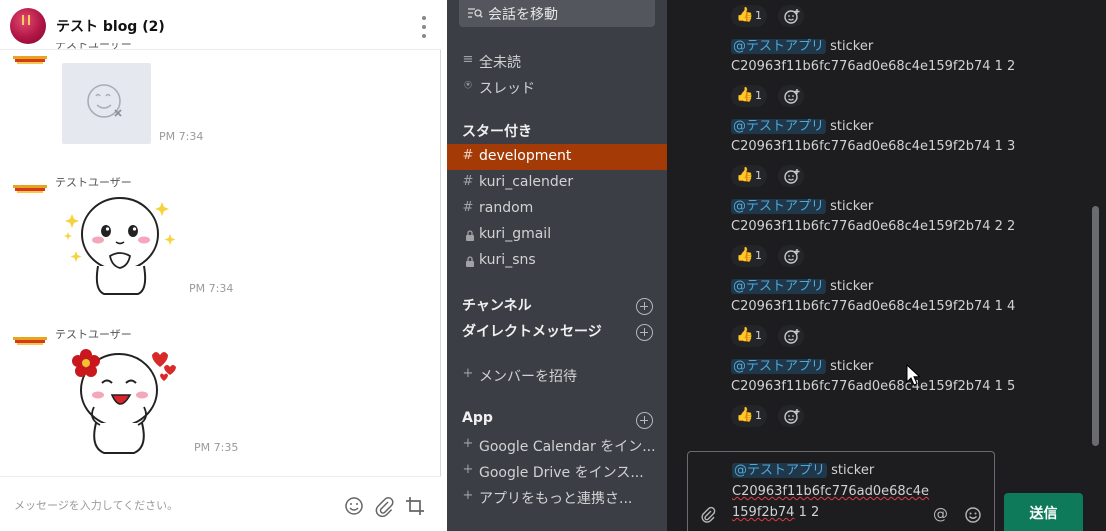  What do you see at coordinates (644, 420) in the screenshot?
I see `add-app-icon` at bounding box center [644, 420].